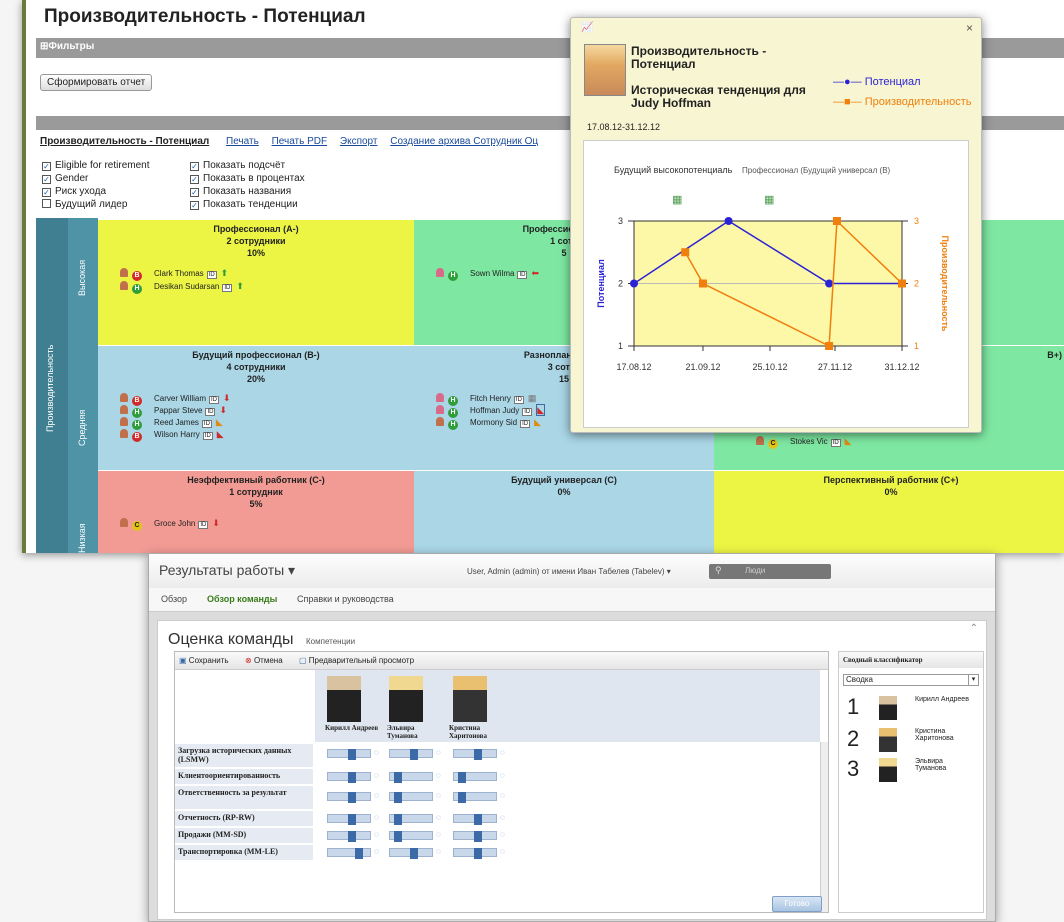 The width and height of the screenshot is (1064, 922). What do you see at coordinates (95, 165) in the screenshot?
I see `checkbox-eligible: ✓ Eligible for retirement` at bounding box center [95, 165].